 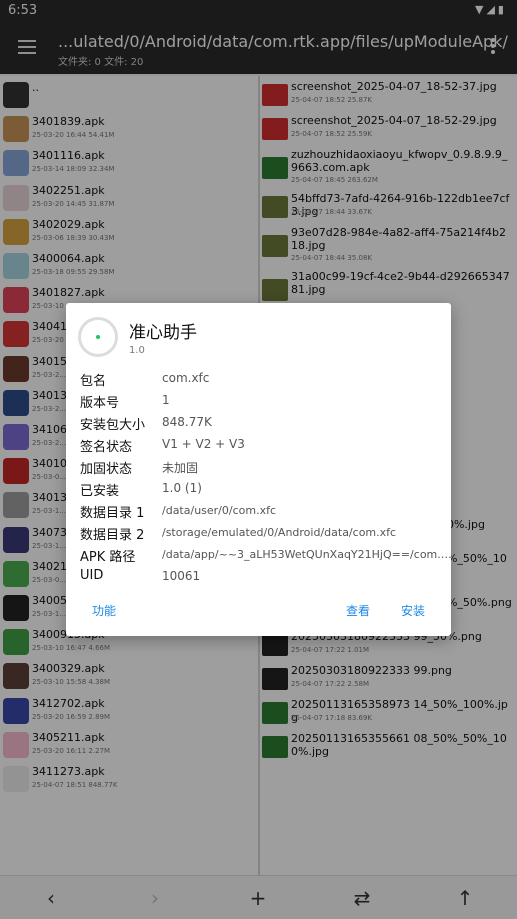 What do you see at coordinates (104, 610) in the screenshot?
I see `function-button: 功能` at bounding box center [104, 610].